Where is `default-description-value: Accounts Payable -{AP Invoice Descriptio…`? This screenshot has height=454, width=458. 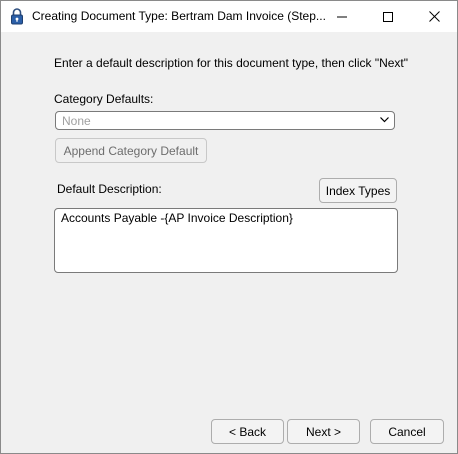
default-description-value: Accounts Payable -{AP Invoice Descriptio… is located at coordinates (177, 218).